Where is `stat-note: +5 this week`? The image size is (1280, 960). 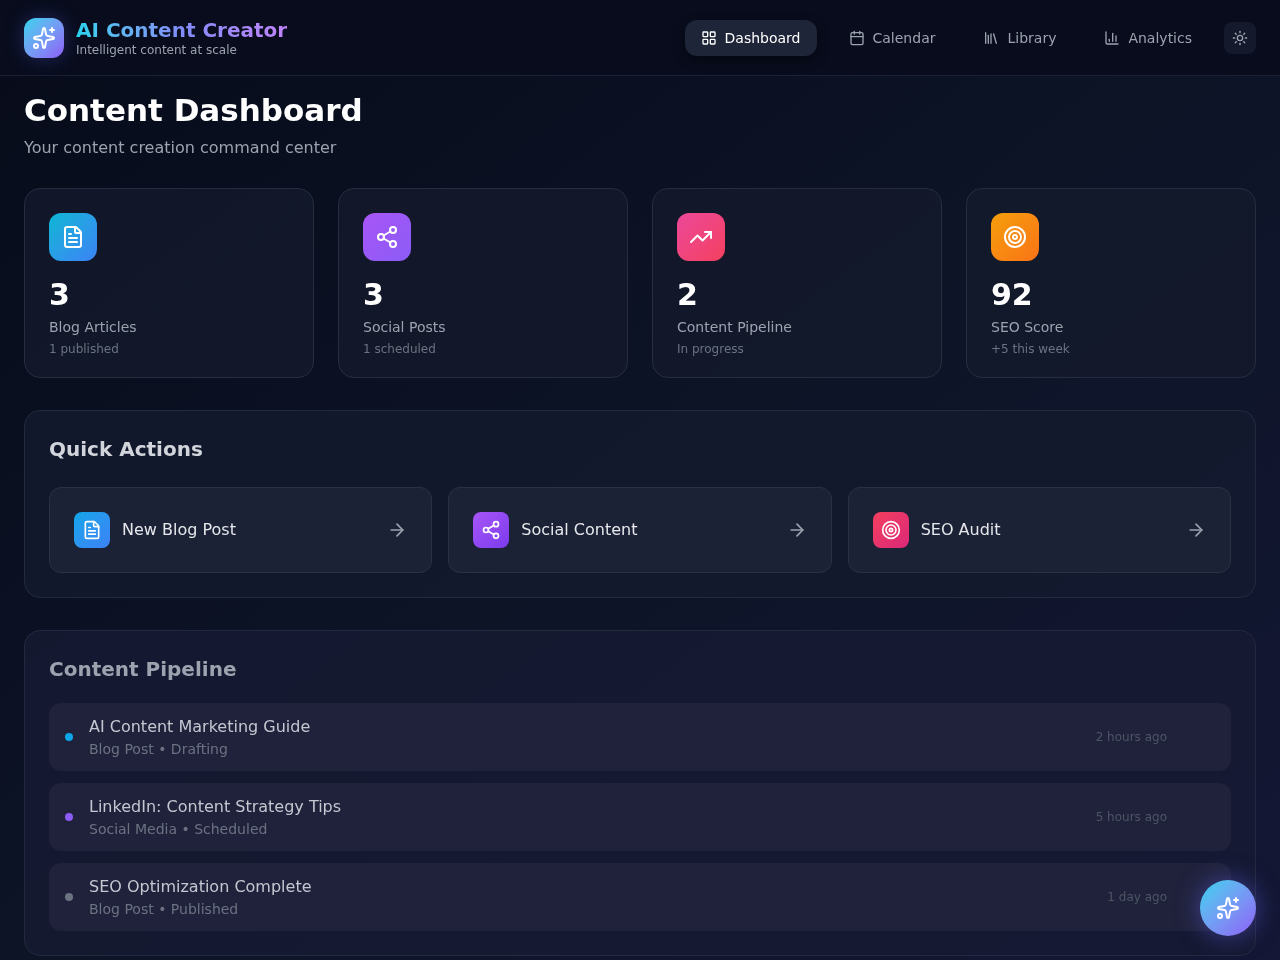
stat-note: +5 this week is located at coordinates (1031, 349).